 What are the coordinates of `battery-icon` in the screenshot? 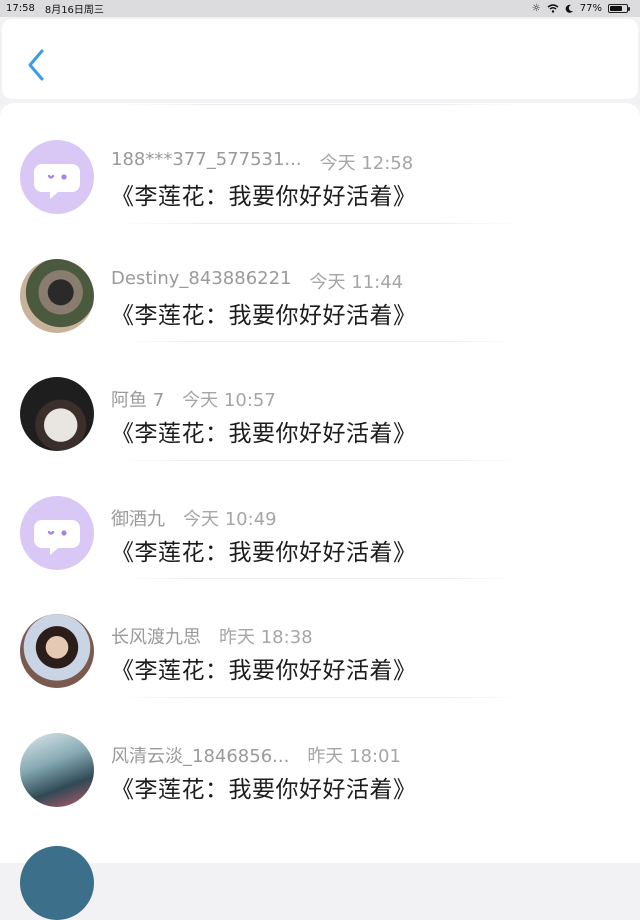 It's located at (619, 8).